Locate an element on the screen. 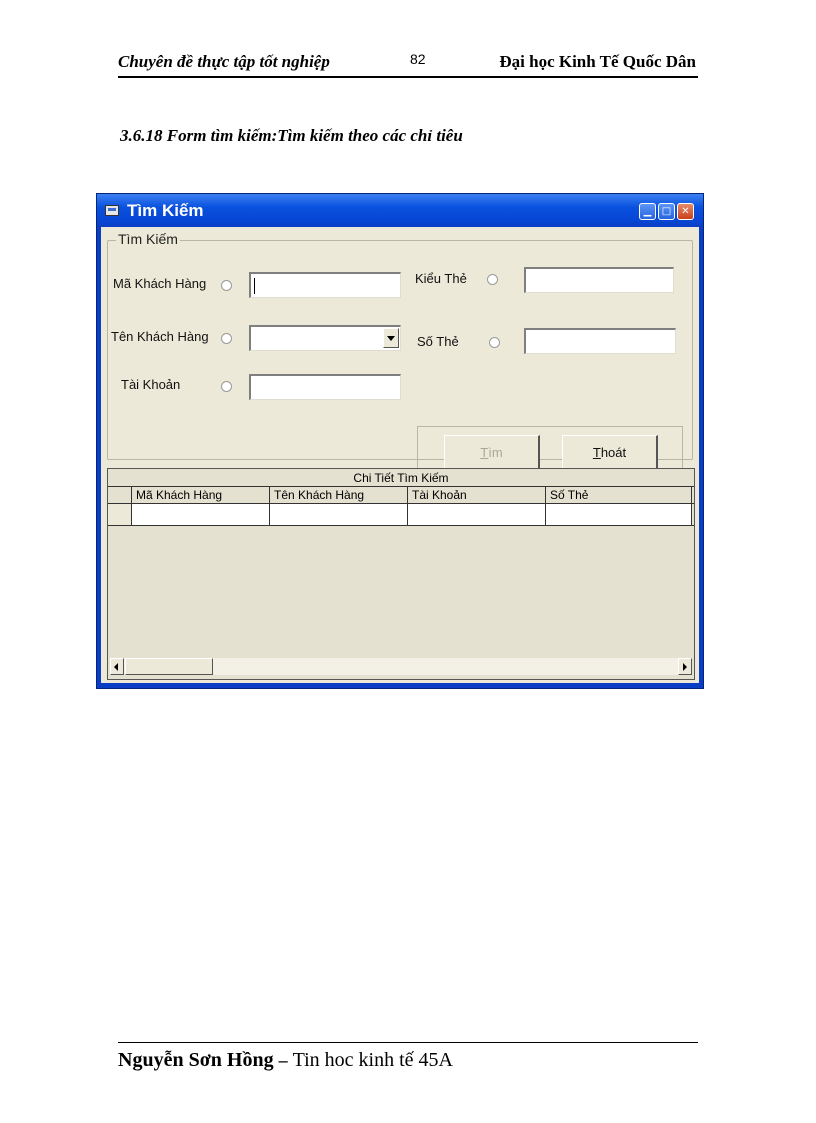 This screenshot has height=1123, width=816. account-label: Tài Khoản is located at coordinates (151, 384).